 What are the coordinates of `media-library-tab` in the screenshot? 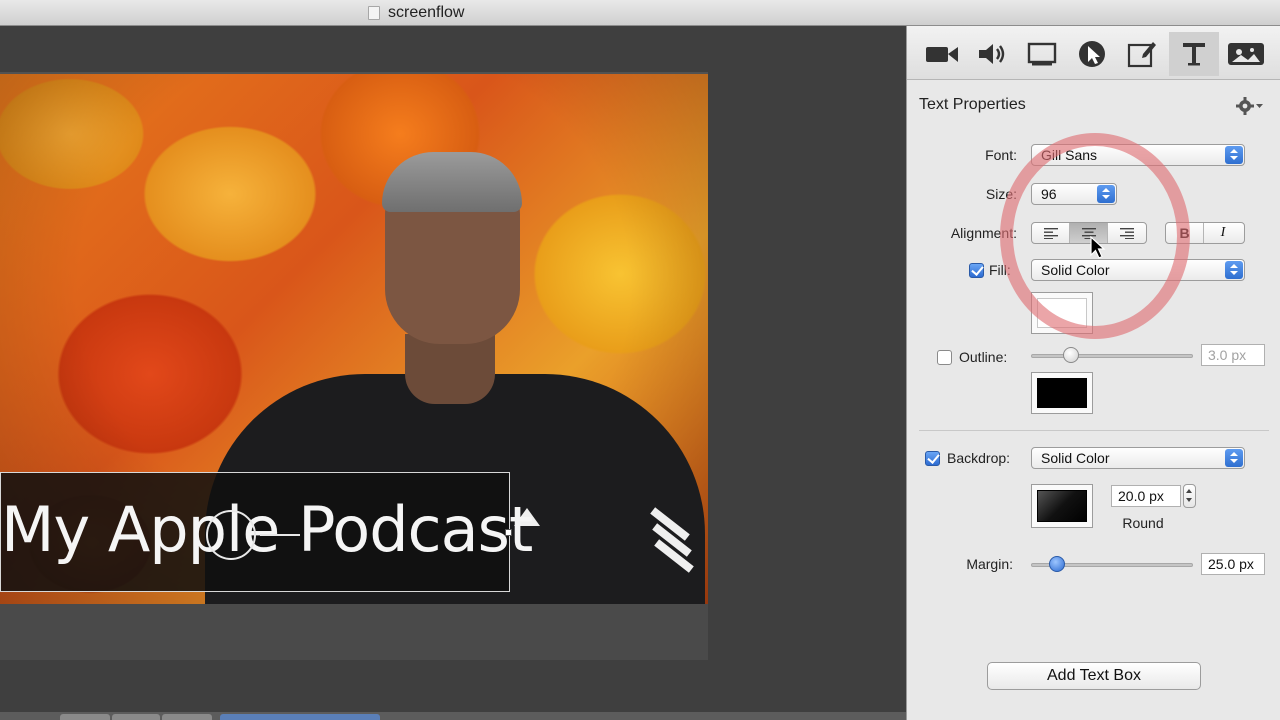 It's located at (1246, 54).